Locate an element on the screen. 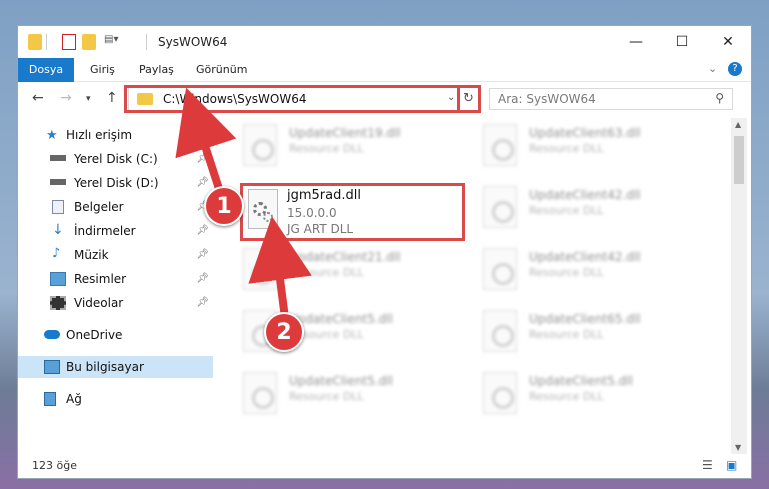 The width and height of the screenshot is (769, 489). nav-item-drive-c: Yerel Disk (C:) 📌︎ is located at coordinates (115, 159).